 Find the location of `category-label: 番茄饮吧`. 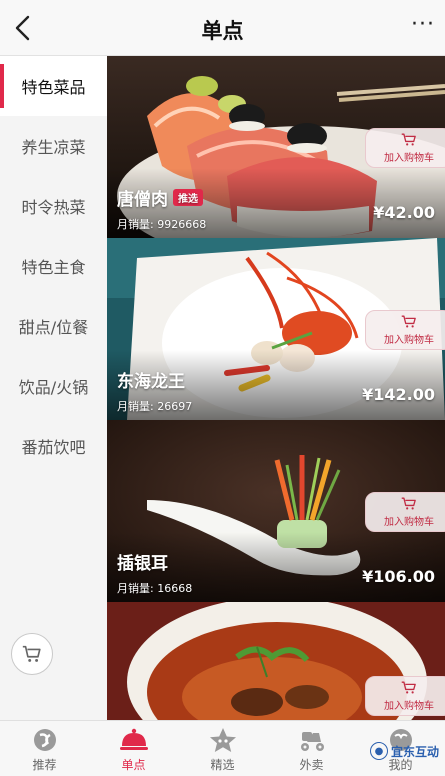

category-label: 番茄饮吧 is located at coordinates (53, 447).